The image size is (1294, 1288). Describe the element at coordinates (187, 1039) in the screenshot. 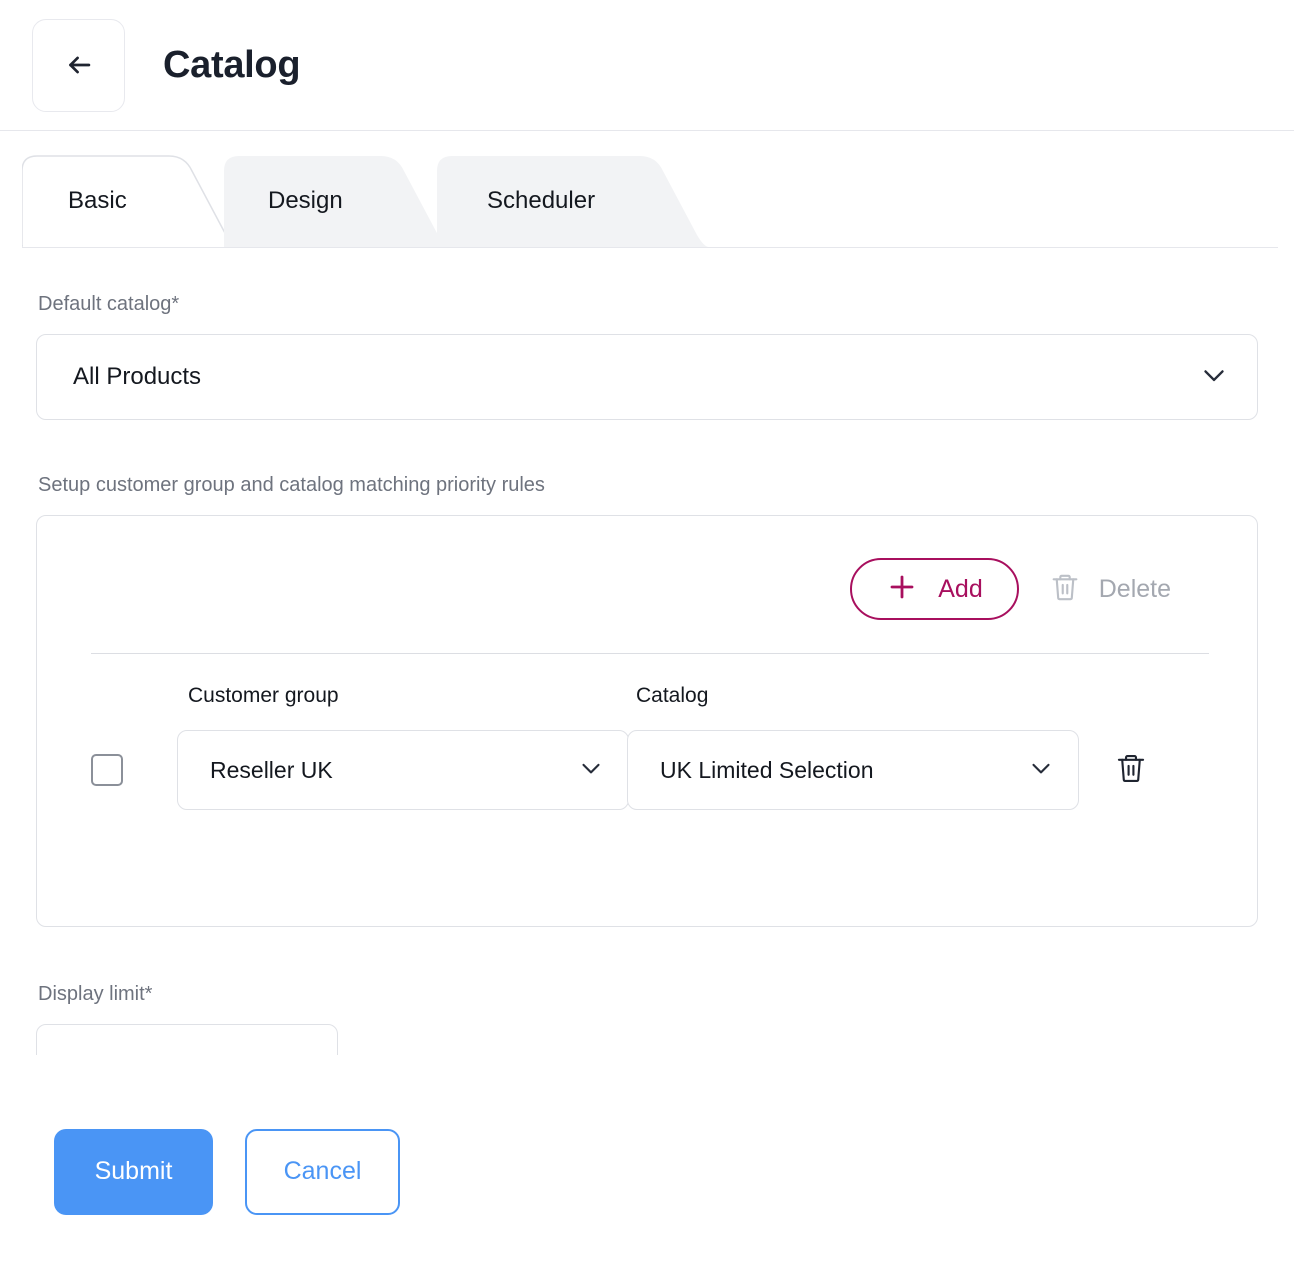

I see `display-limit-input` at that location.